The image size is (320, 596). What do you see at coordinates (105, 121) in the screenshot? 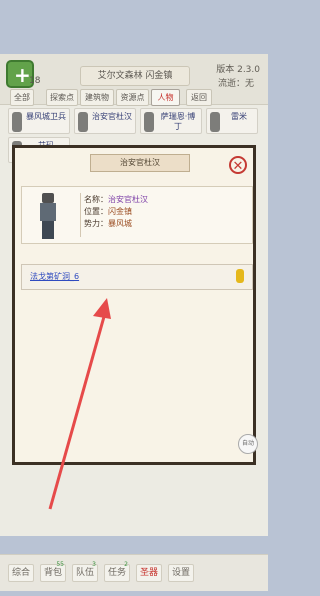
I see `npc-sheriff: 治安官杜汉` at bounding box center [105, 121].